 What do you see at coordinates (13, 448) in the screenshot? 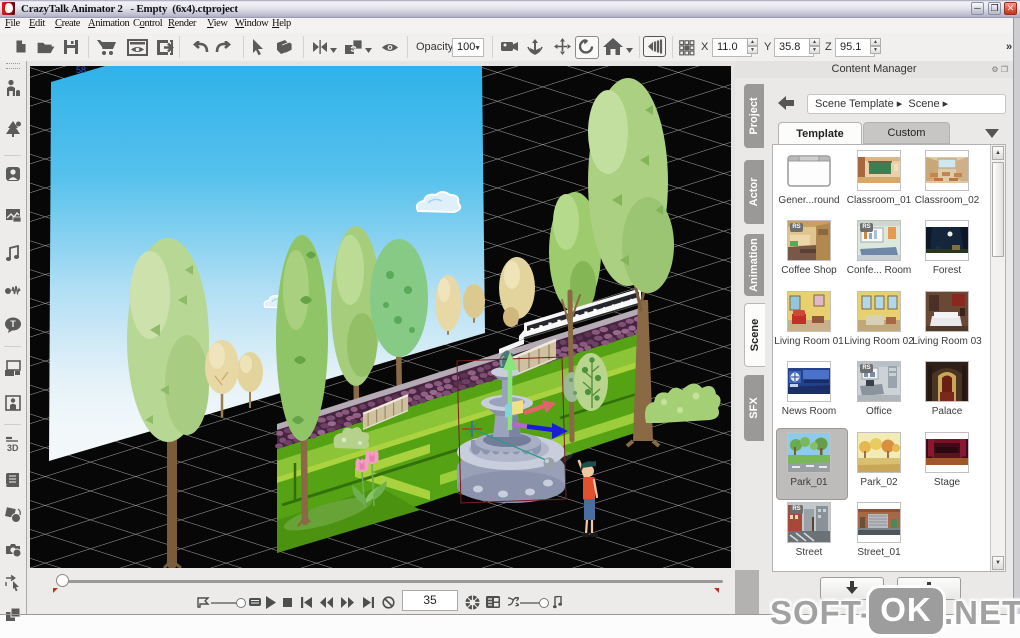
I see `svg-text: 3D` at bounding box center [13, 448].